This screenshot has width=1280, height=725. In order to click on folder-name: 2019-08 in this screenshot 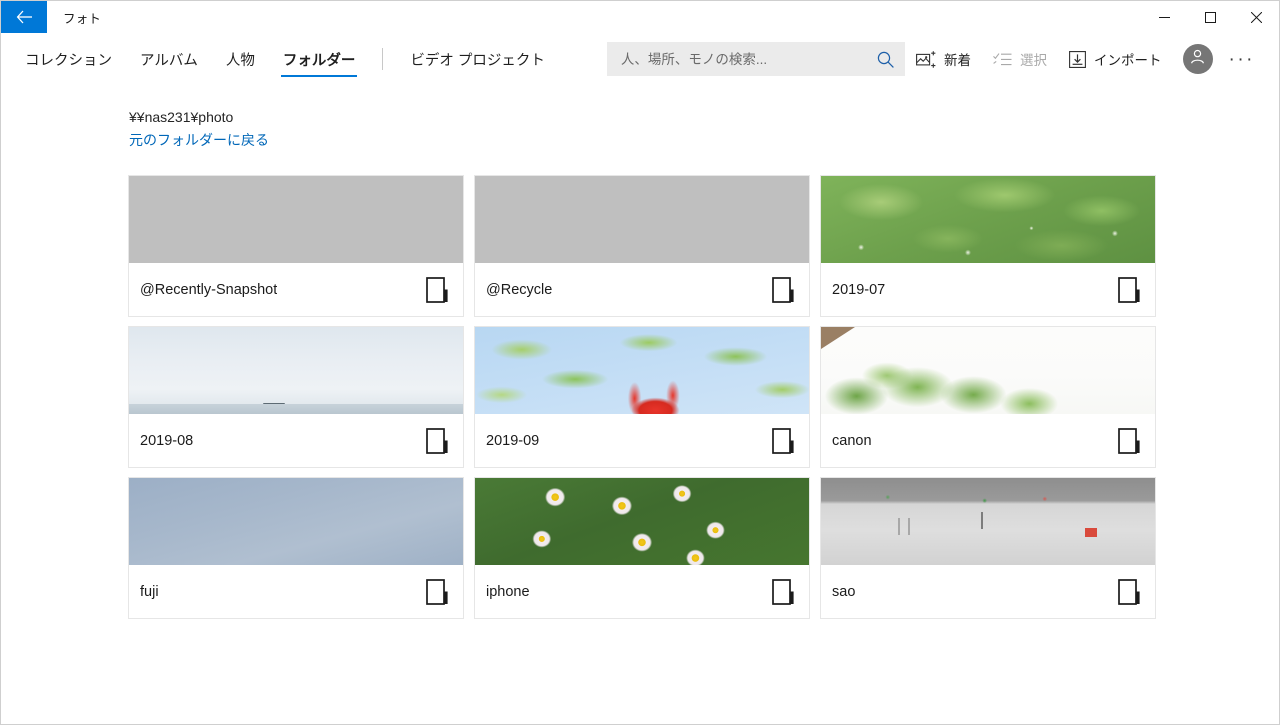, I will do `click(167, 440)`.